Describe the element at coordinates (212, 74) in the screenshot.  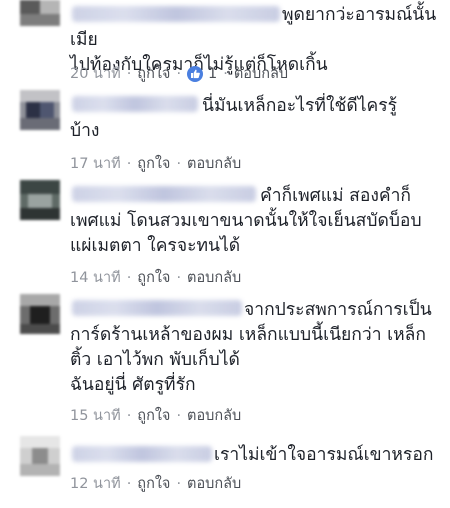
I see `like-count: 1` at that location.